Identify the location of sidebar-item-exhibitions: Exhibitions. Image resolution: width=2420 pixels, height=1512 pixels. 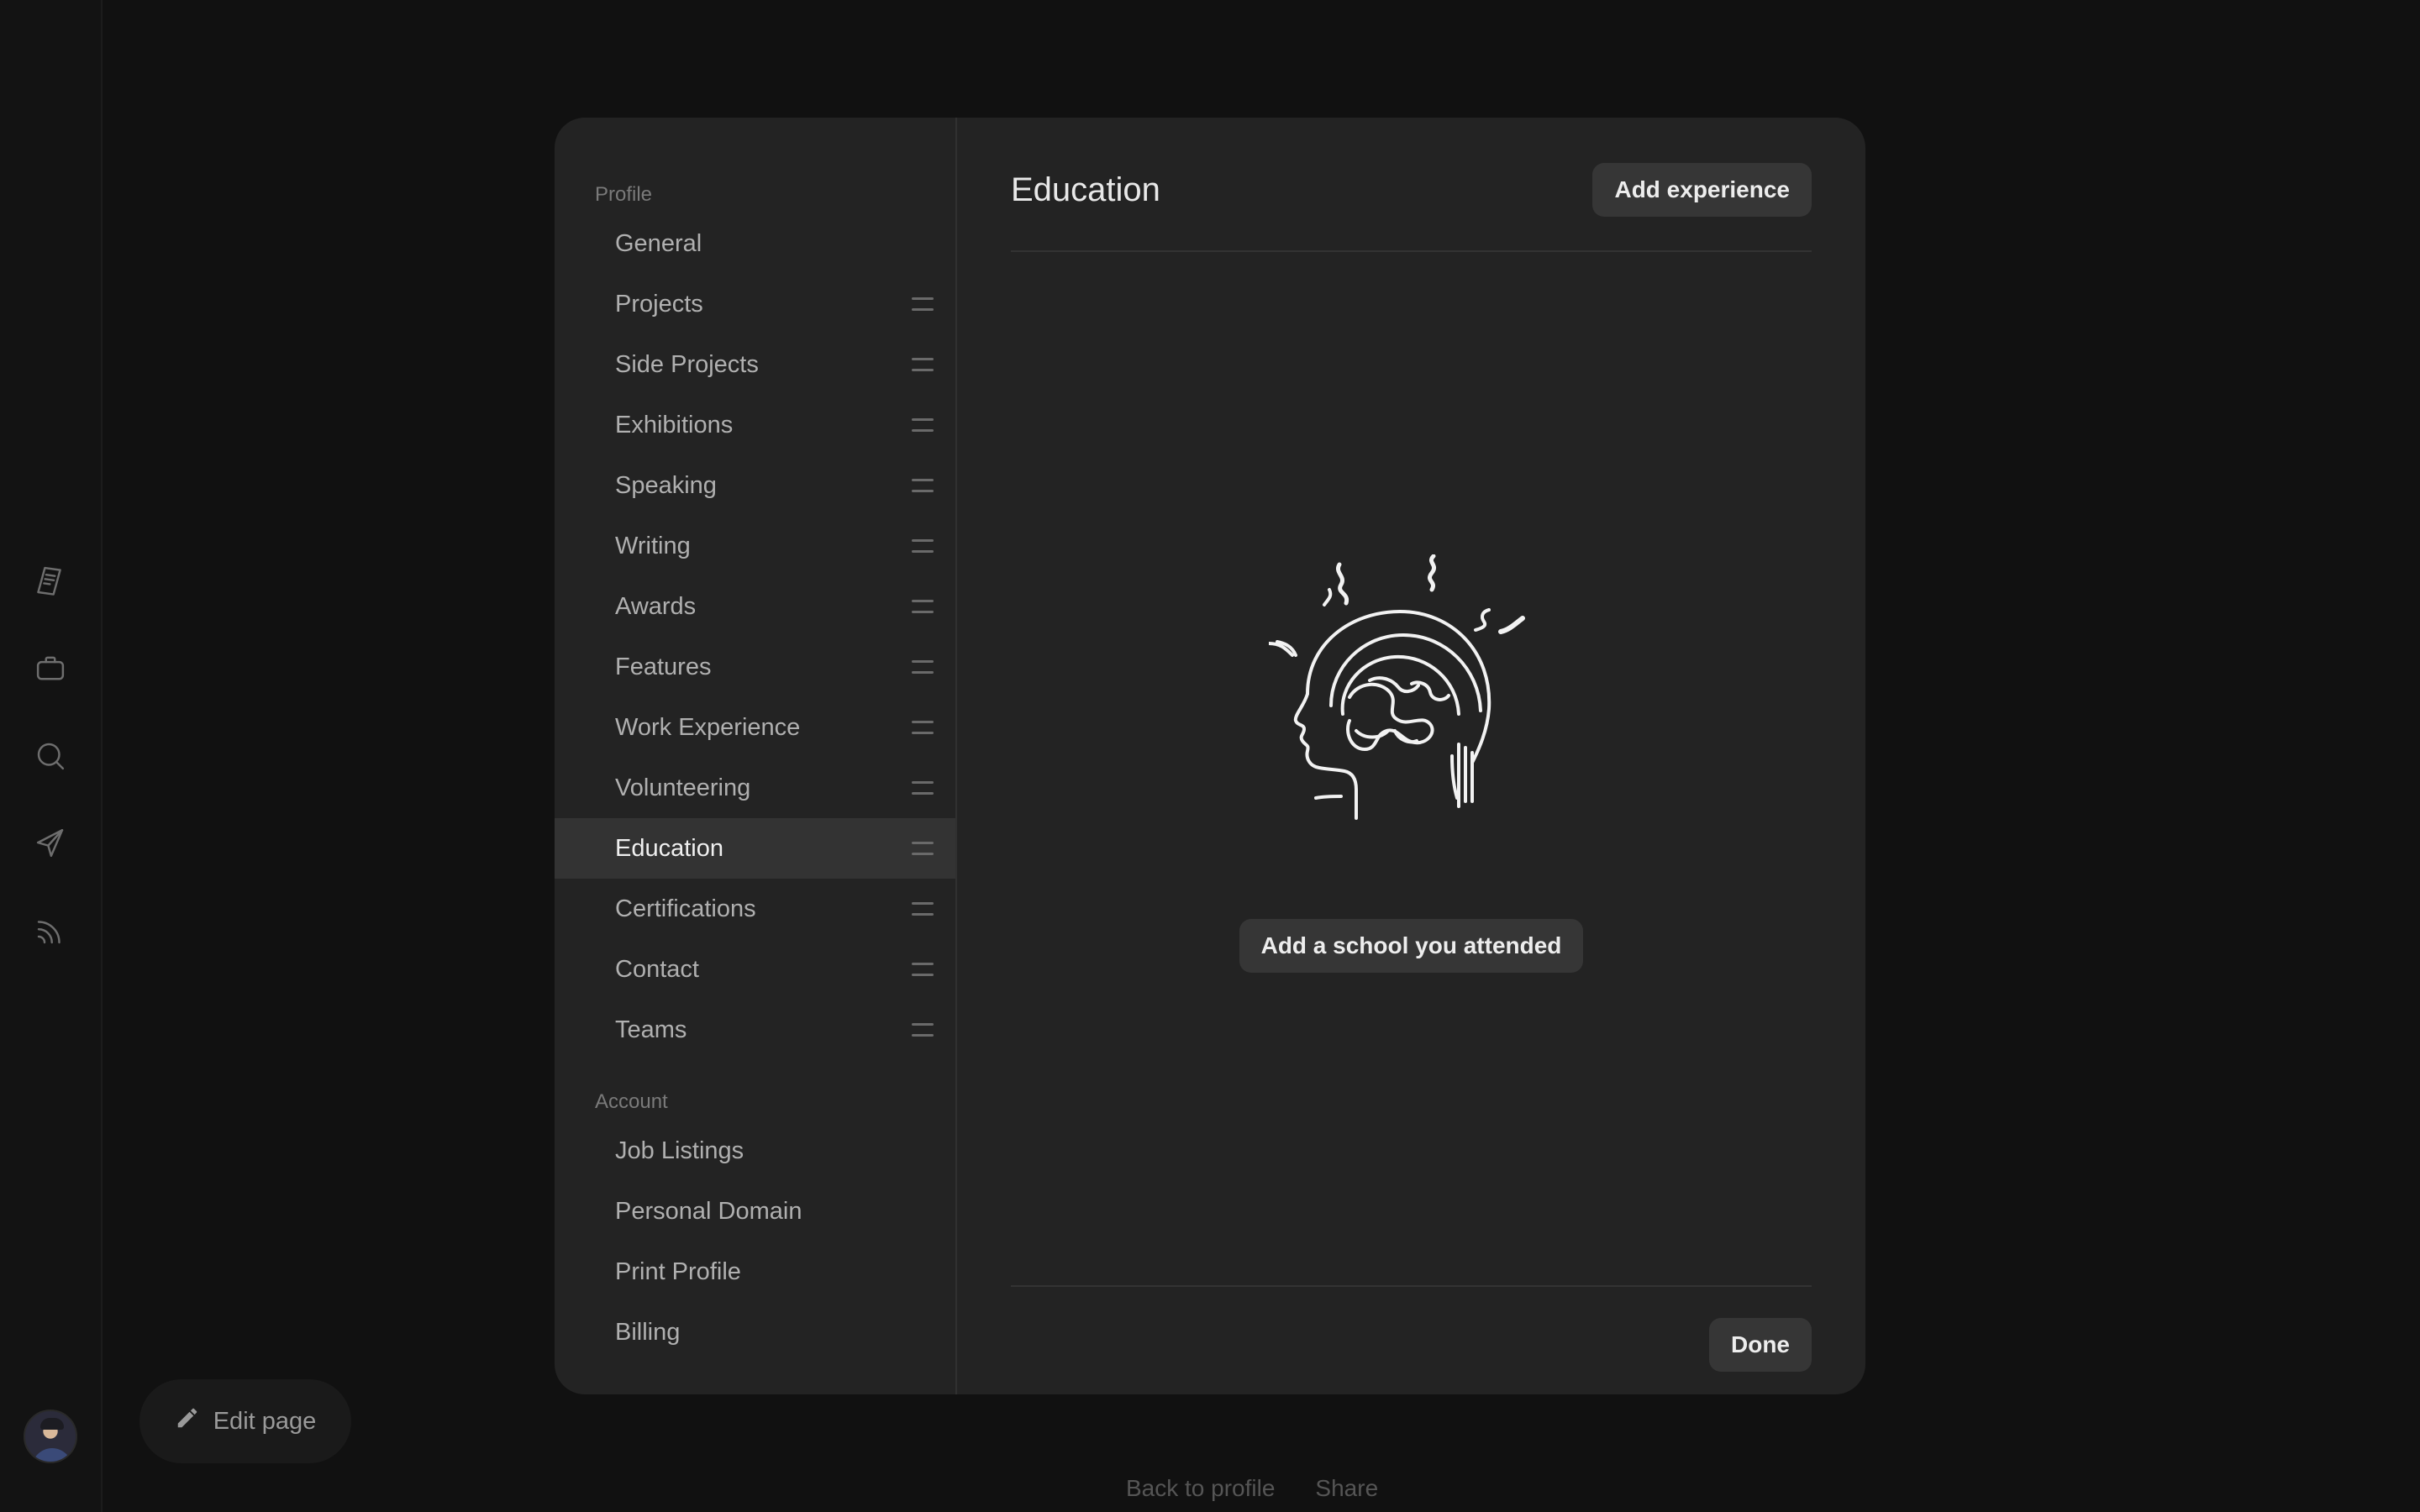
(755, 425).